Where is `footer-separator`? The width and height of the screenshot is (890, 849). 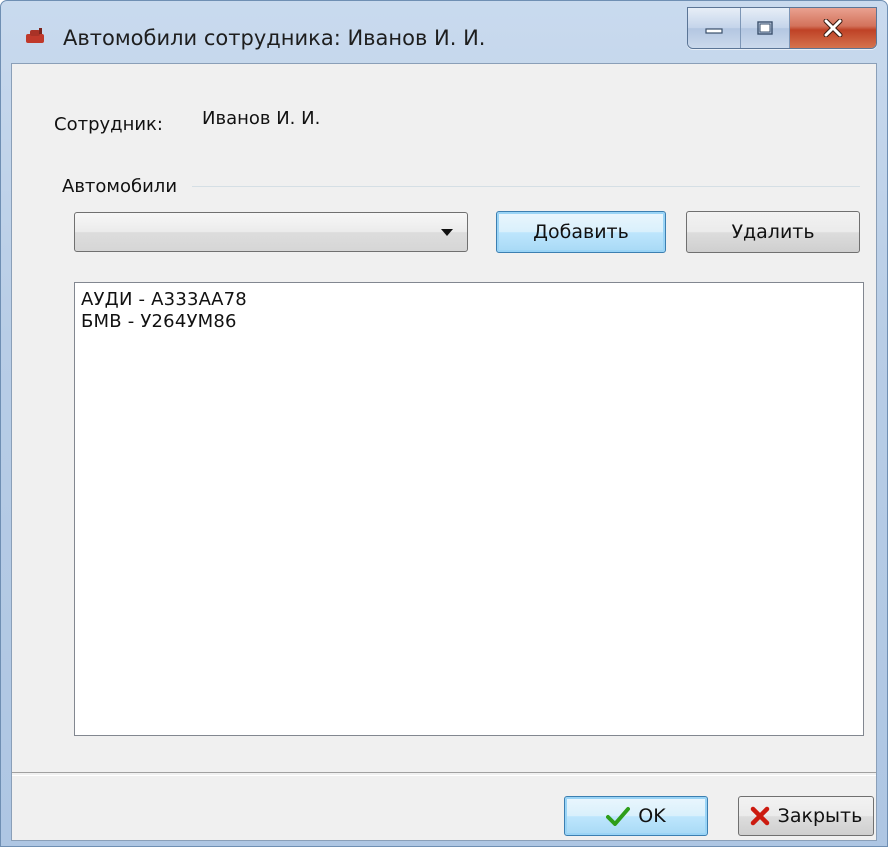 footer-separator is located at coordinates (444, 774).